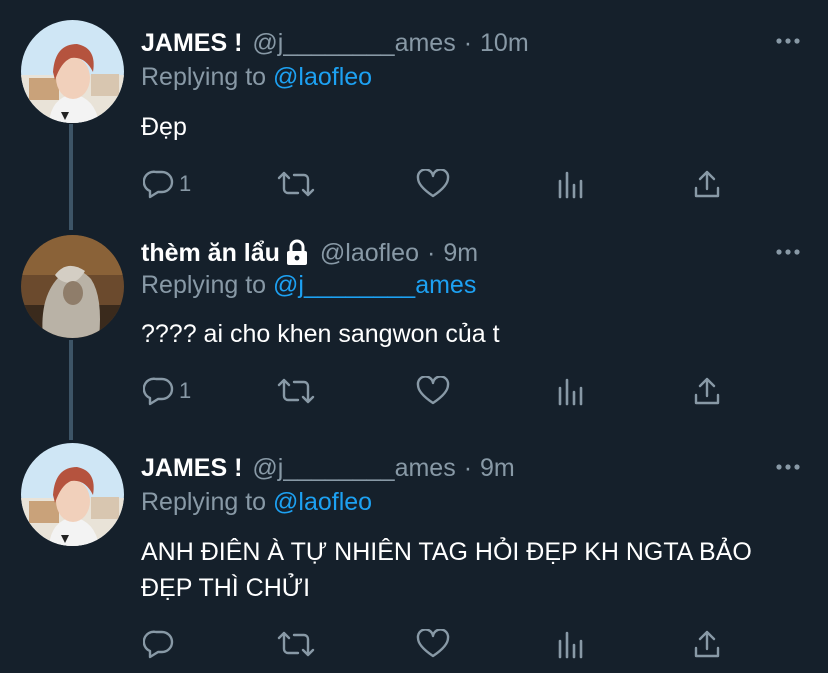  What do you see at coordinates (164, 127) in the screenshot?
I see `tweet-text: Đẹp` at bounding box center [164, 127].